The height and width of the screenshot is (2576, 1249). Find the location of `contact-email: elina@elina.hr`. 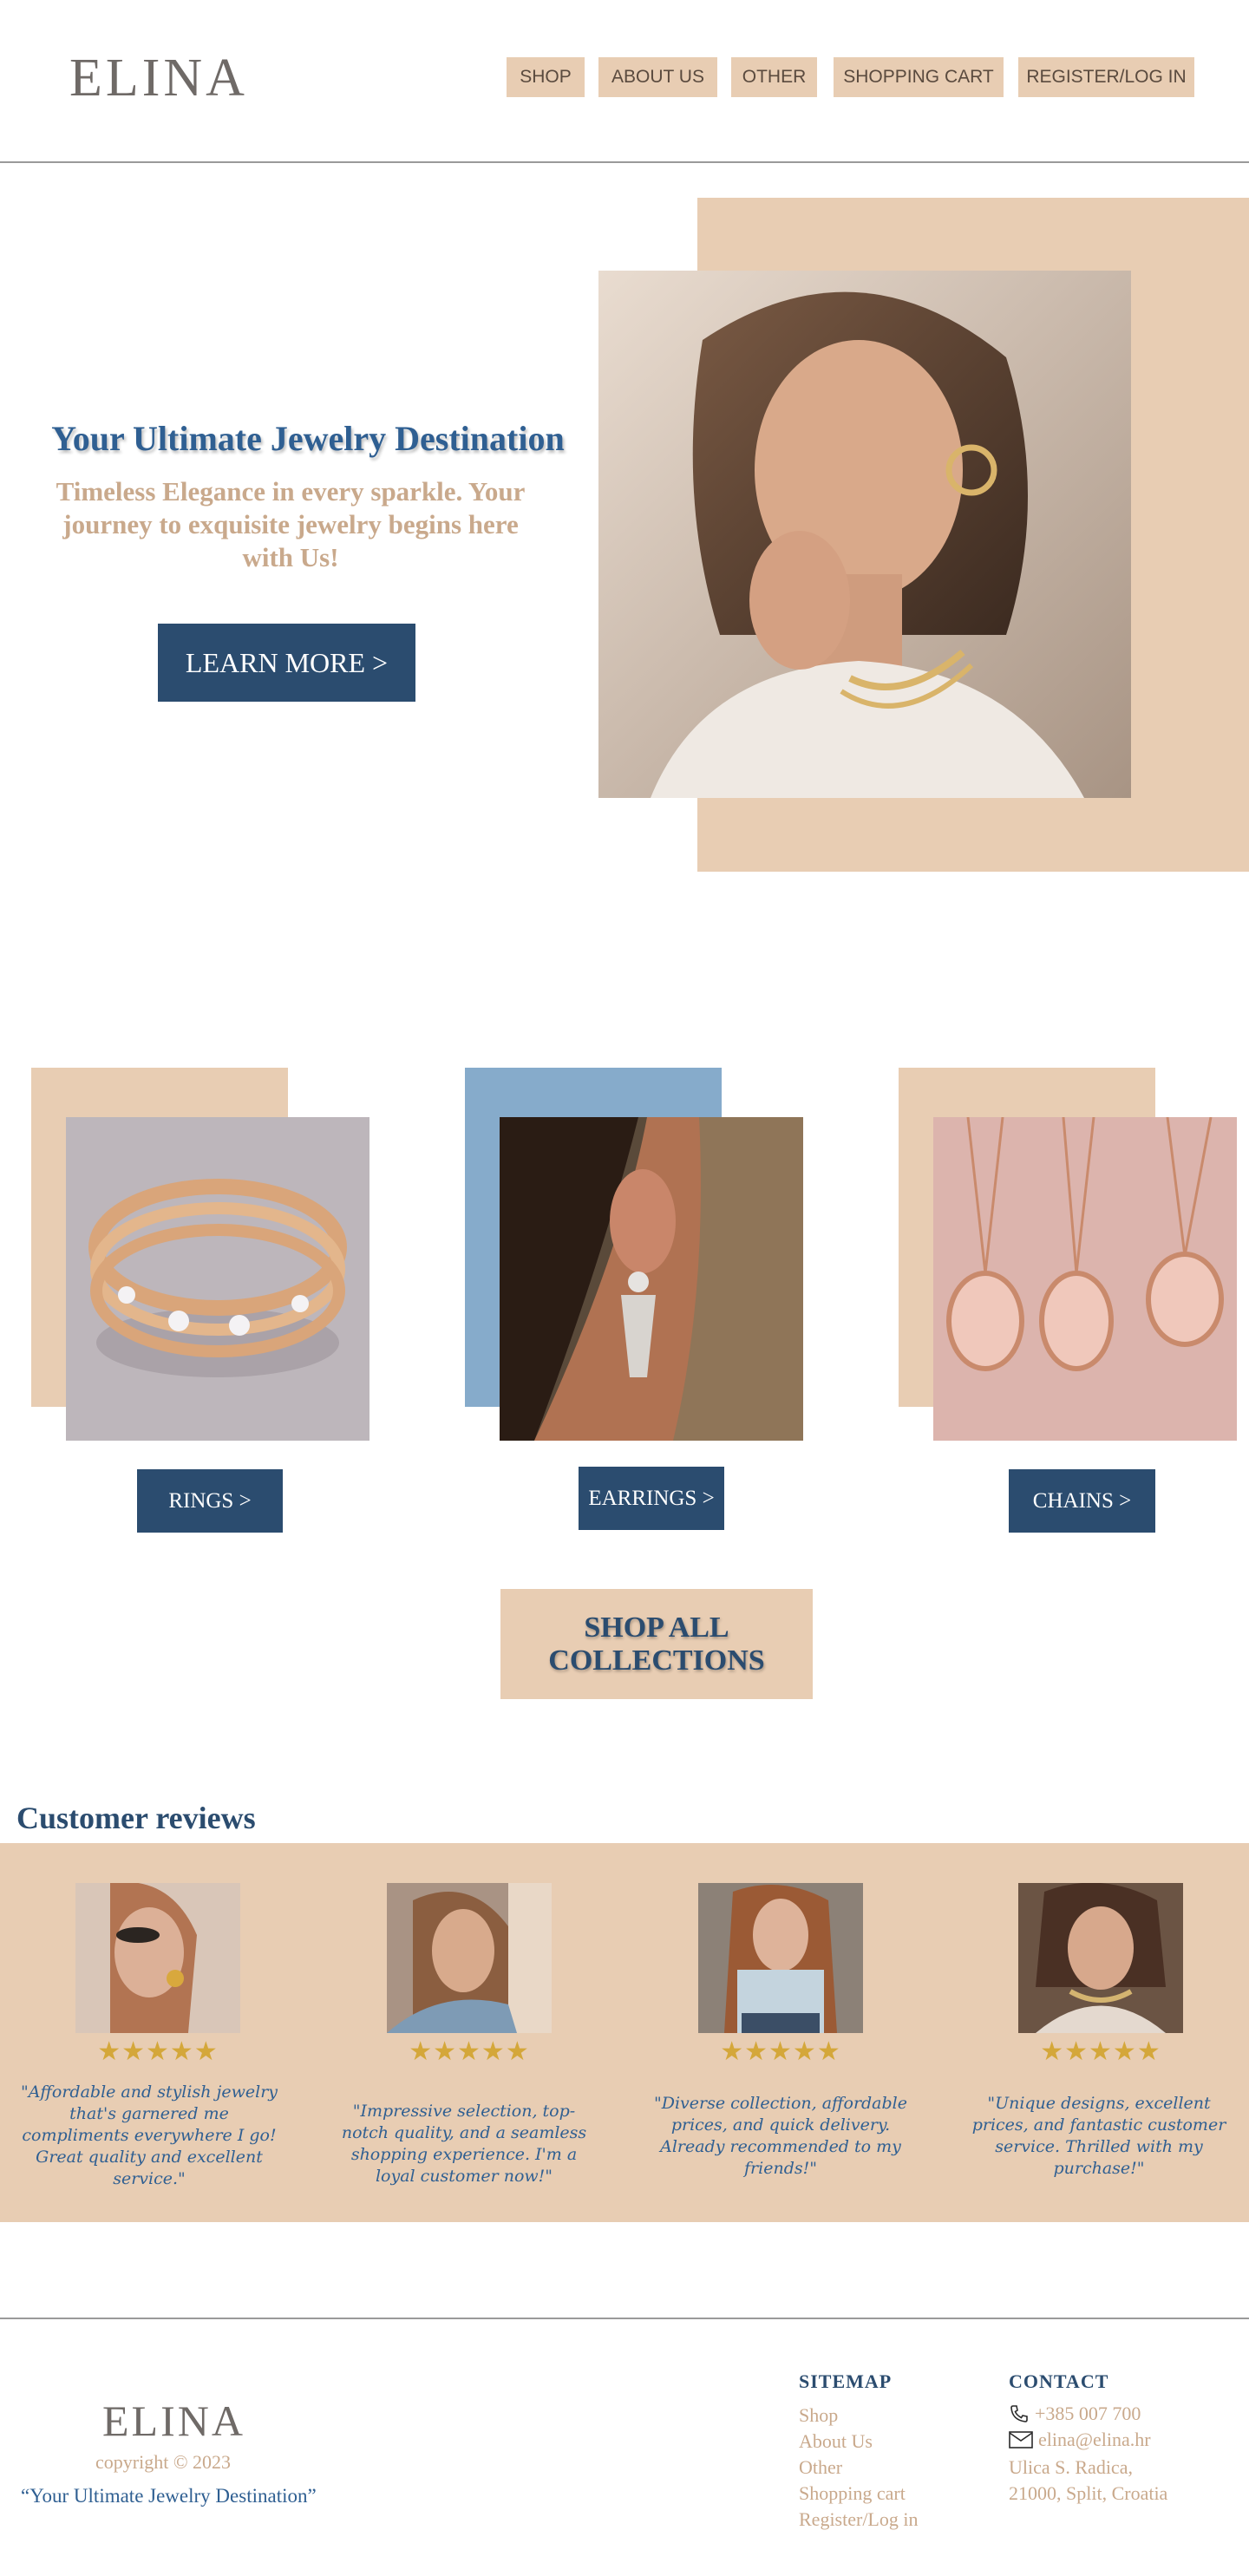

contact-email: elina@elina.hr is located at coordinates (1080, 2440).